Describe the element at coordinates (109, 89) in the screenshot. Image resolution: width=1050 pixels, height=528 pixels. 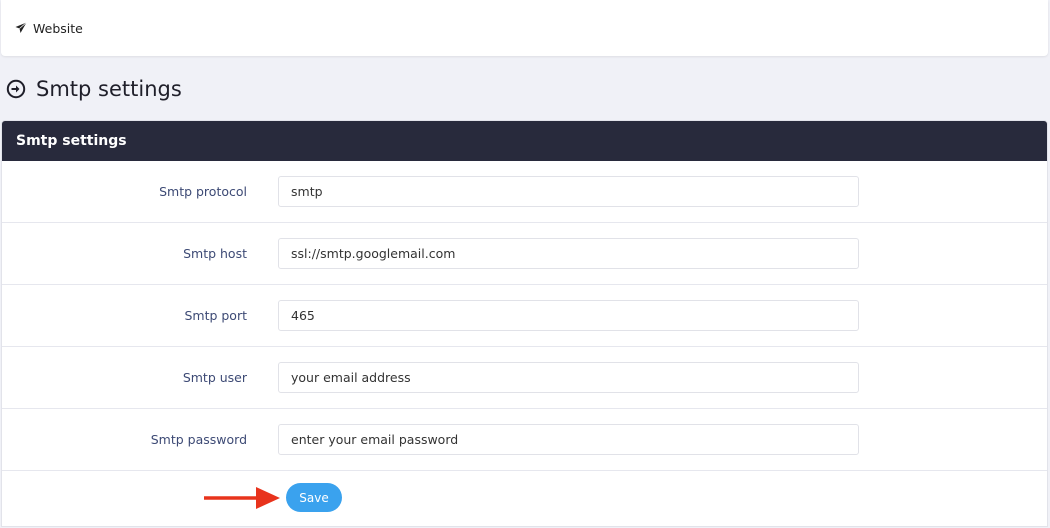
I see `page-title: Smtp settings` at that location.